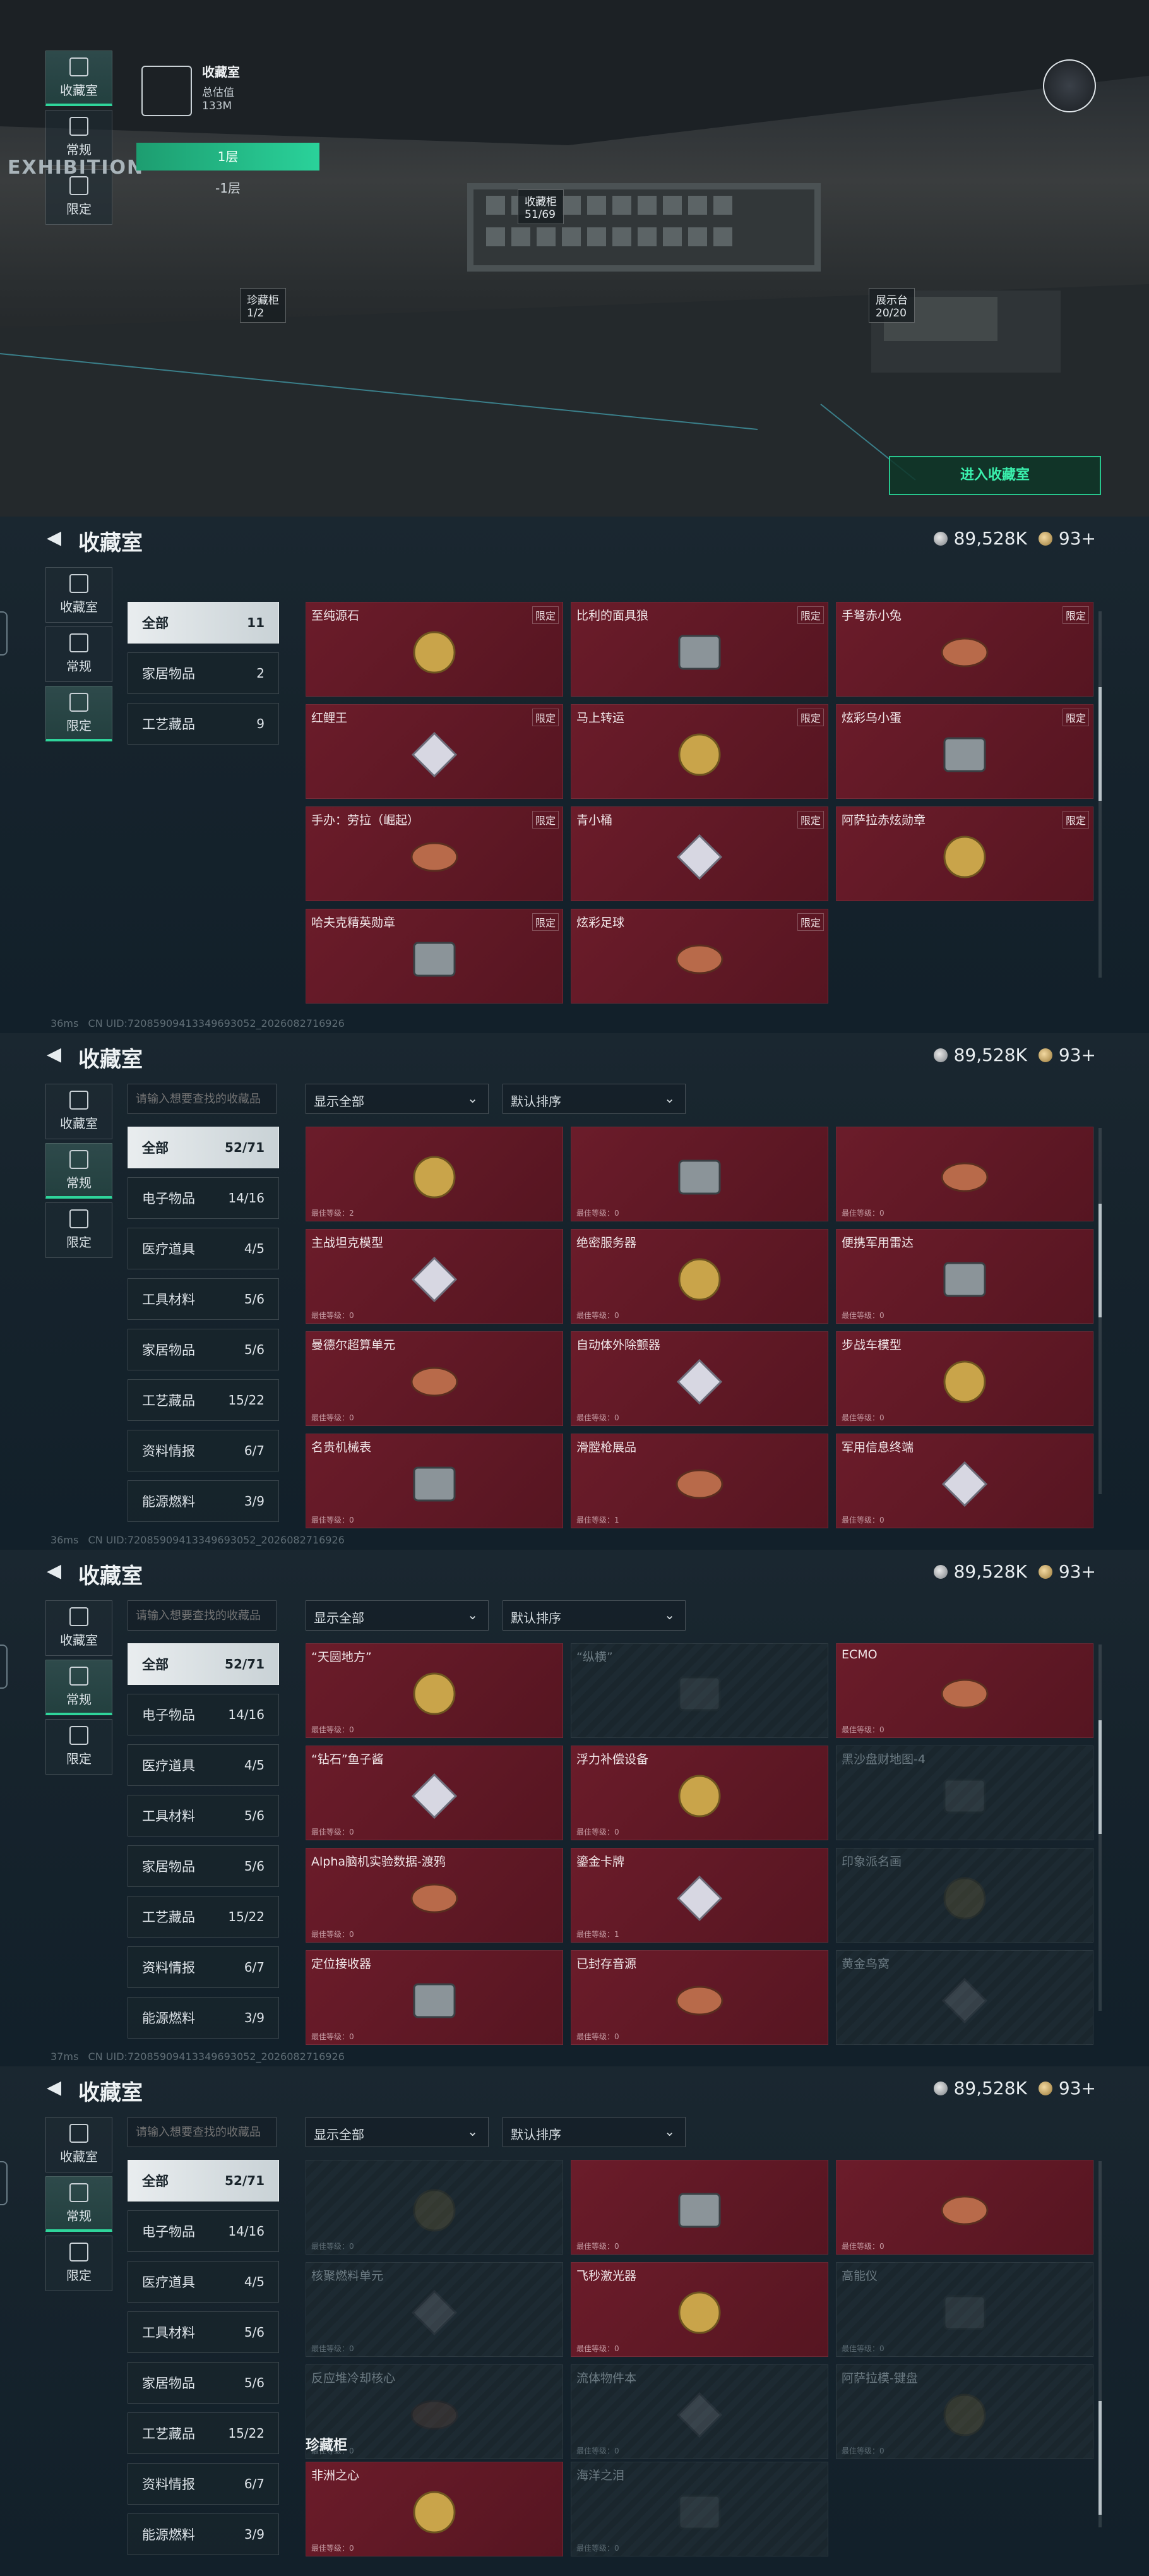 Image resolution: width=1149 pixels, height=2576 pixels. What do you see at coordinates (700, 1895) in the screenshot?
I see `collection-card: 鎏金卡牌 最佳等级：1` at bounding box center [700, 1895].